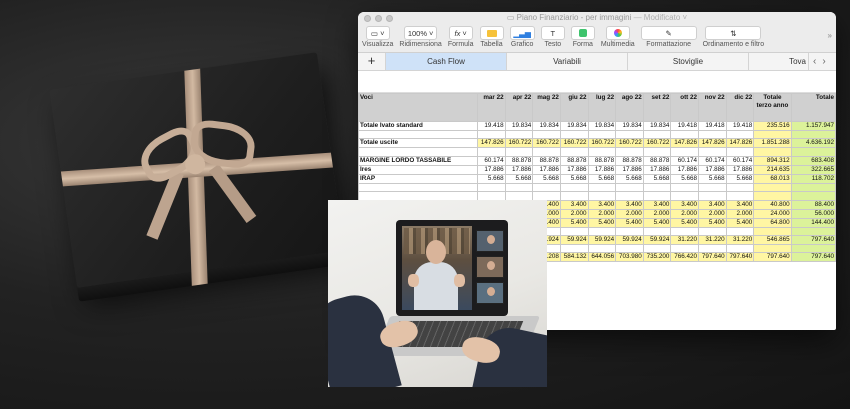  I want to click on shape-tool: Forma, so click(582, 37).